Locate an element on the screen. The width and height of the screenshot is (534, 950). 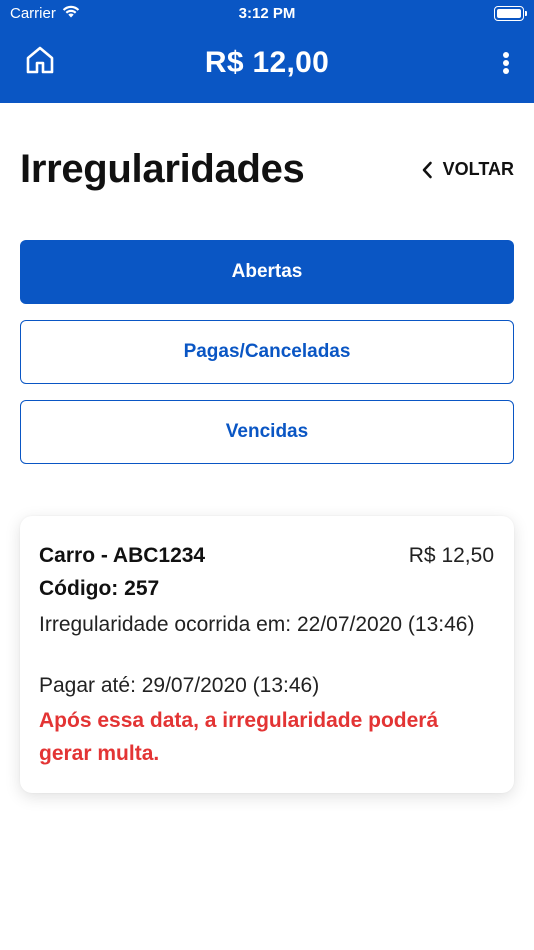
irregularity-code: Código: 257 is located at coordinates (99, 588).